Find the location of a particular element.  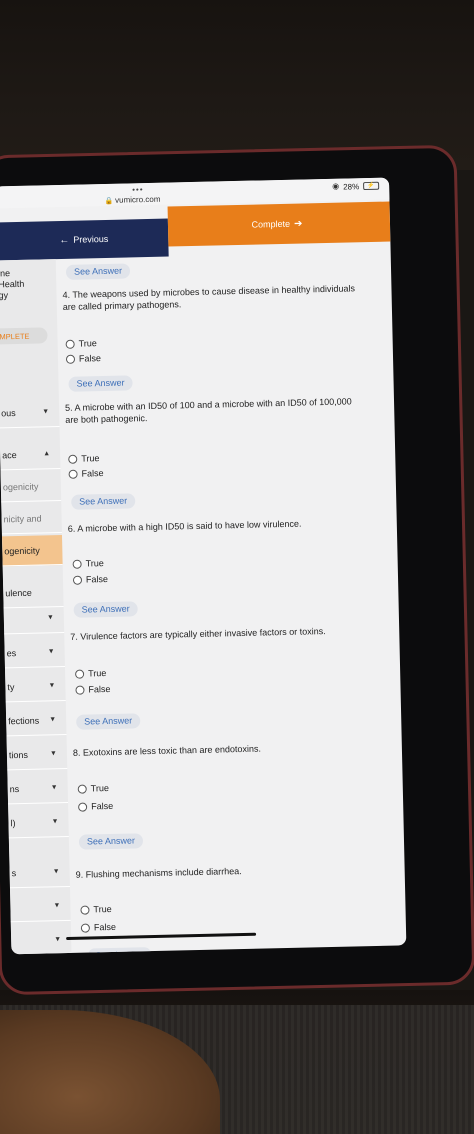

sidebar-item: fections ▼ is located at coordinates (36, 720).